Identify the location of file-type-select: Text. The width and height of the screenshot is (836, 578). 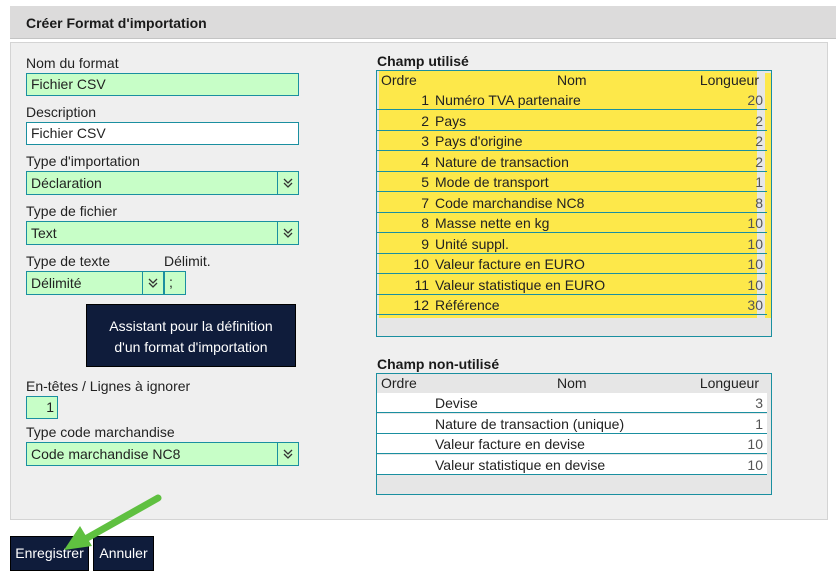
(162, 233).